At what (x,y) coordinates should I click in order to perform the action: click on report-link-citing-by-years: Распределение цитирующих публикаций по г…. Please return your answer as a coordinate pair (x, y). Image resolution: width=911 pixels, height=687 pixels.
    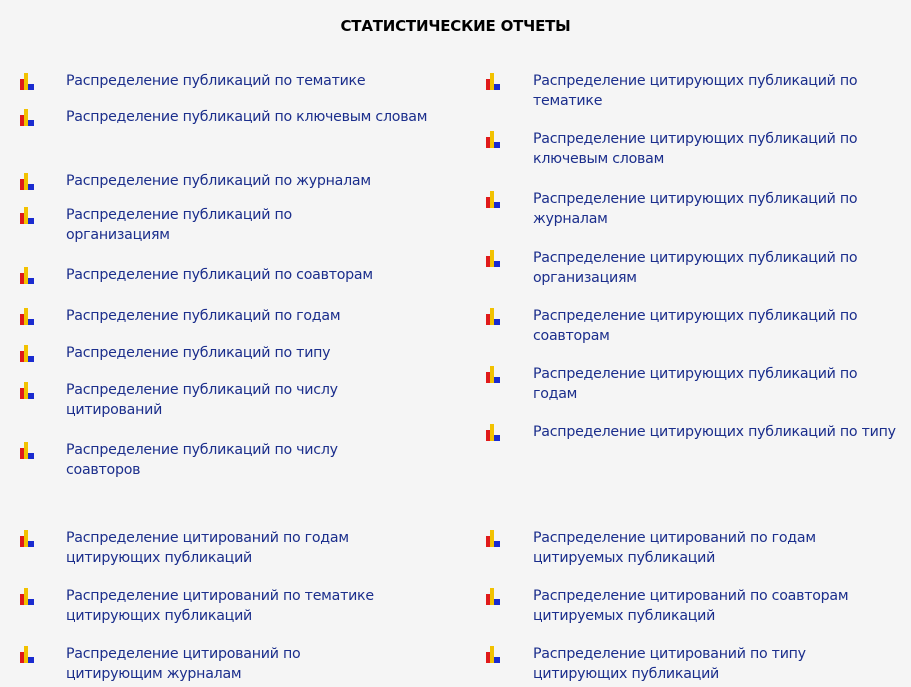
    Looking at the image, I should click on (694, 384).